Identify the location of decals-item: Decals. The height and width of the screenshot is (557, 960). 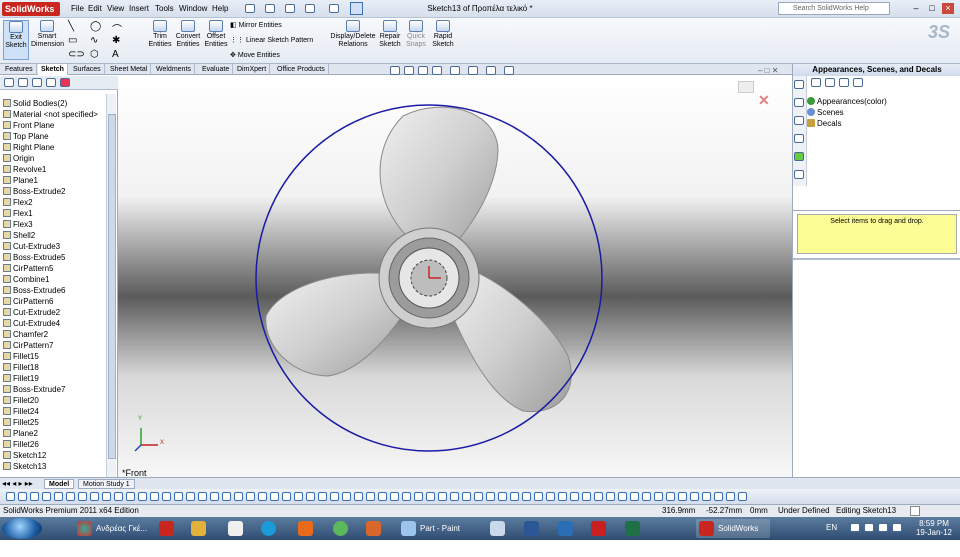
(824, 123).